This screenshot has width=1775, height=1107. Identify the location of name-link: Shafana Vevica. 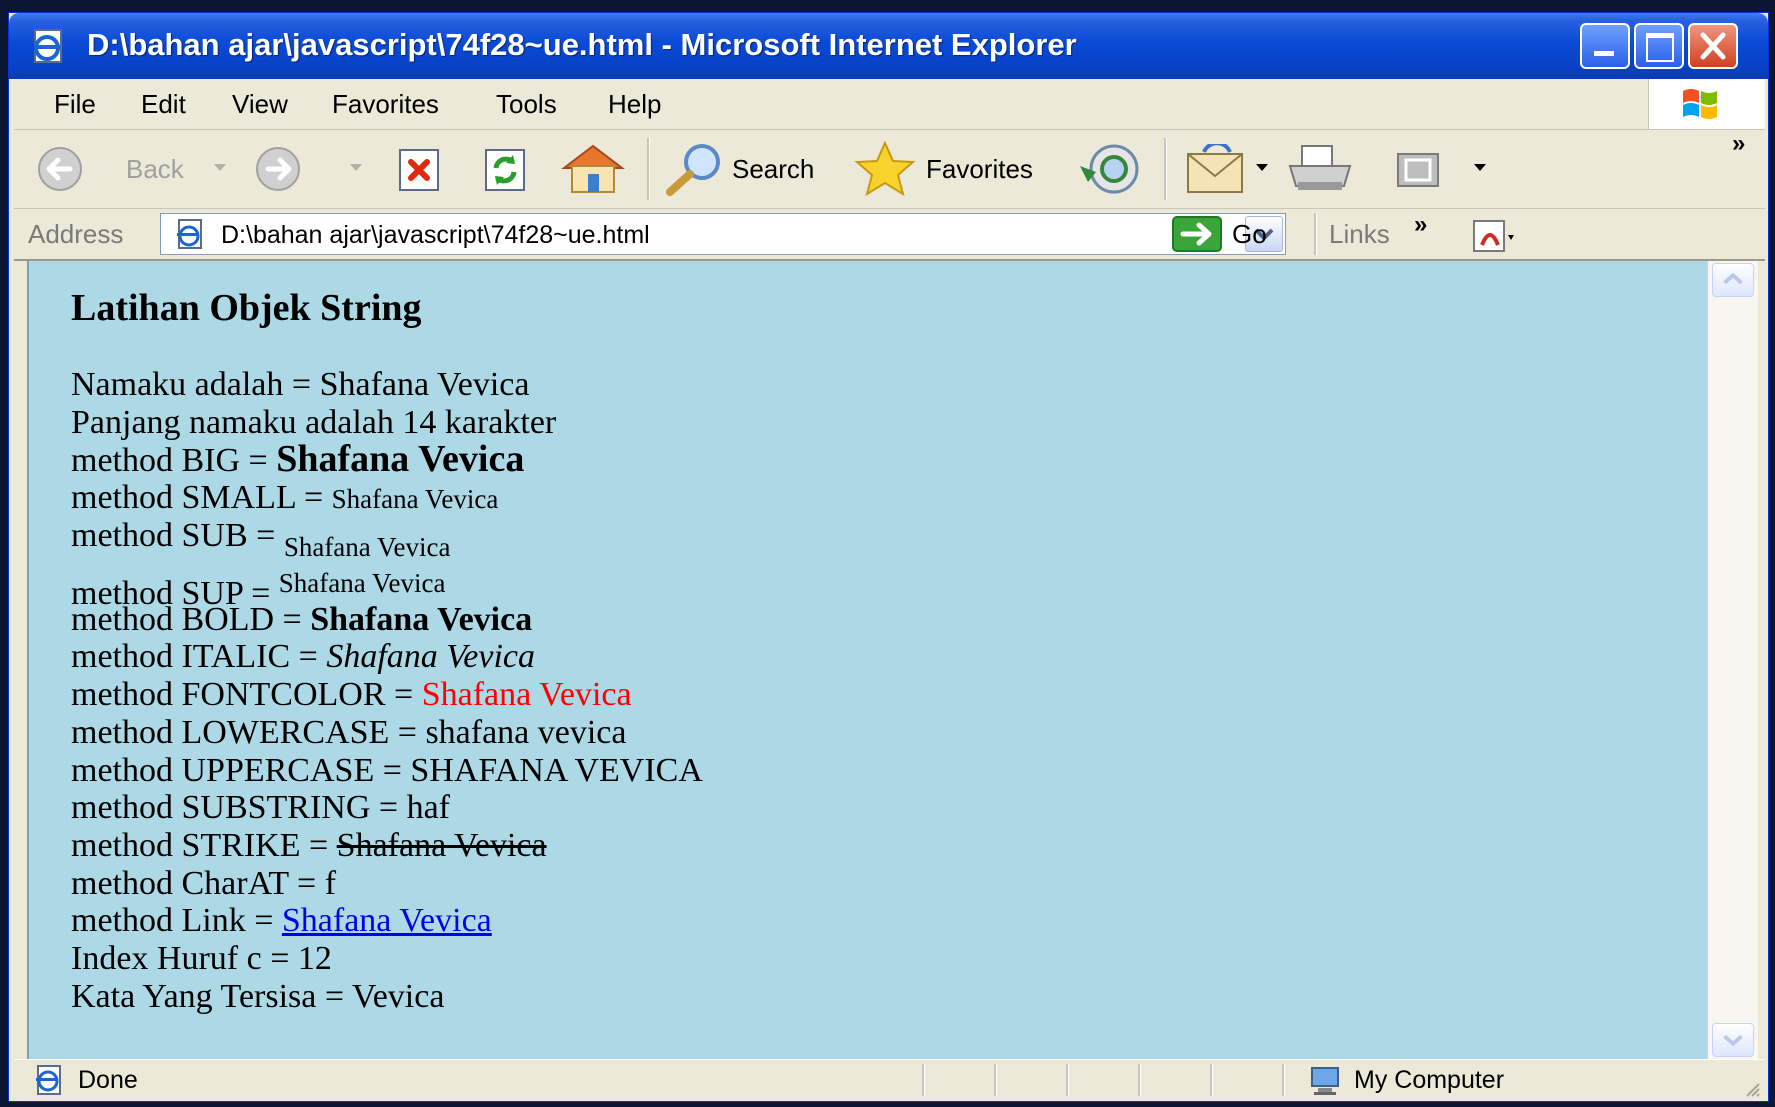
(387, 920).